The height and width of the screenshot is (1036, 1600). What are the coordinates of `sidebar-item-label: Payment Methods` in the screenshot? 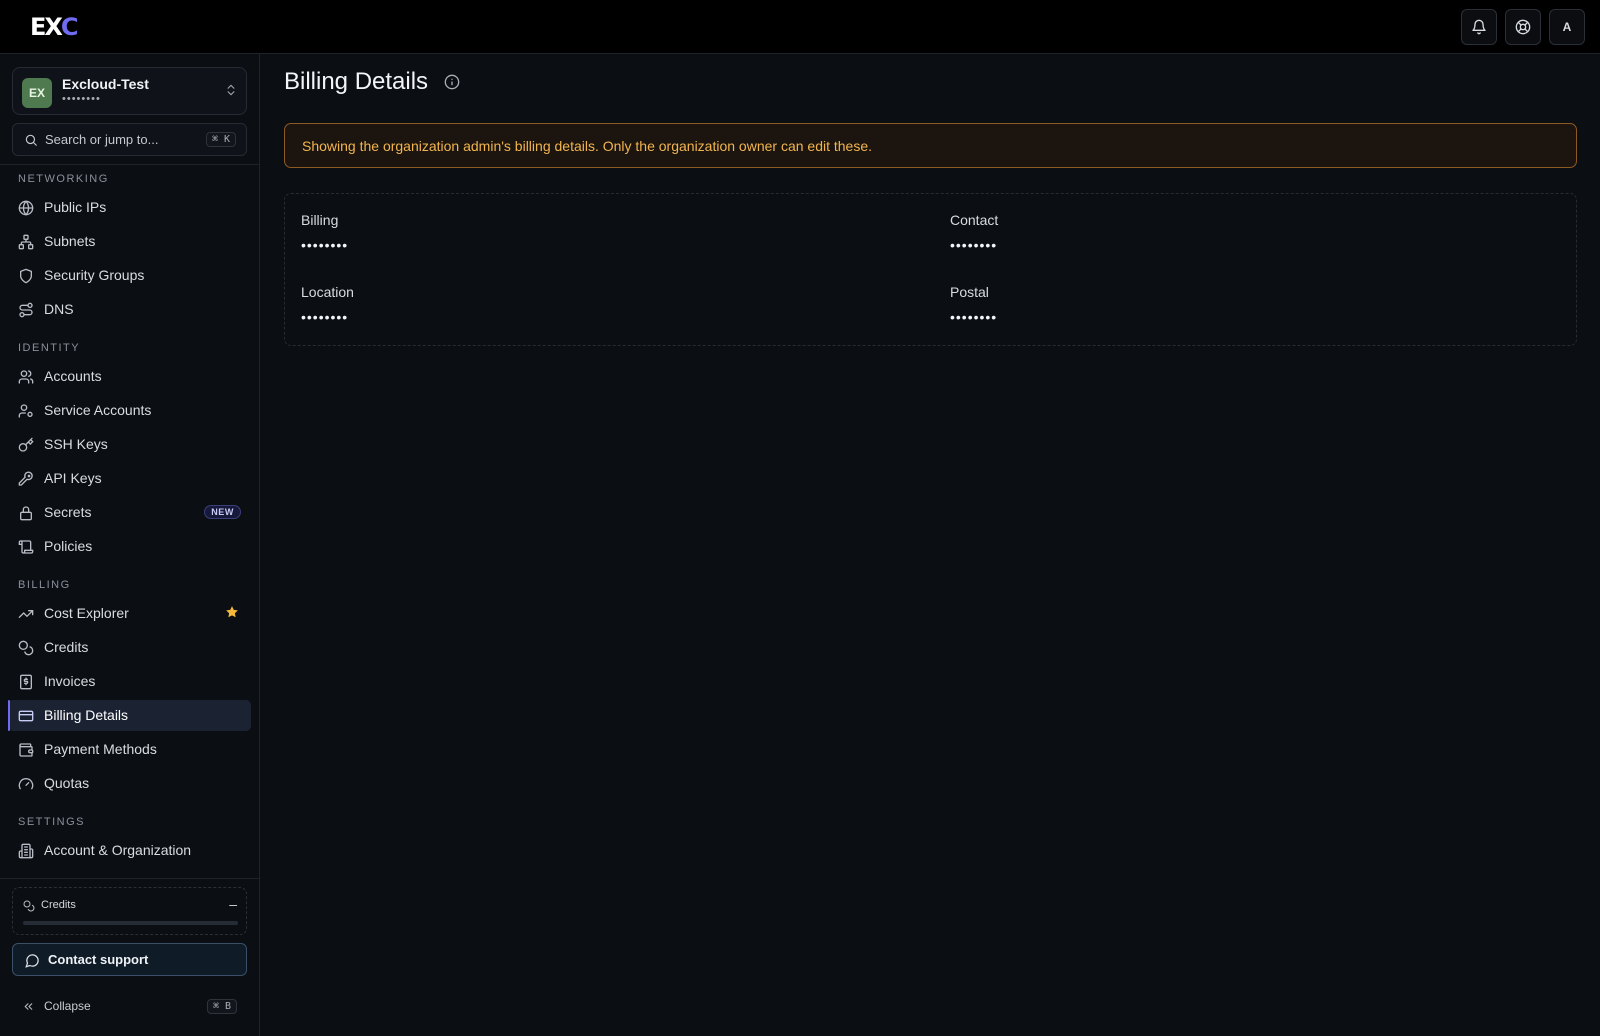 It's located at (100, 749).